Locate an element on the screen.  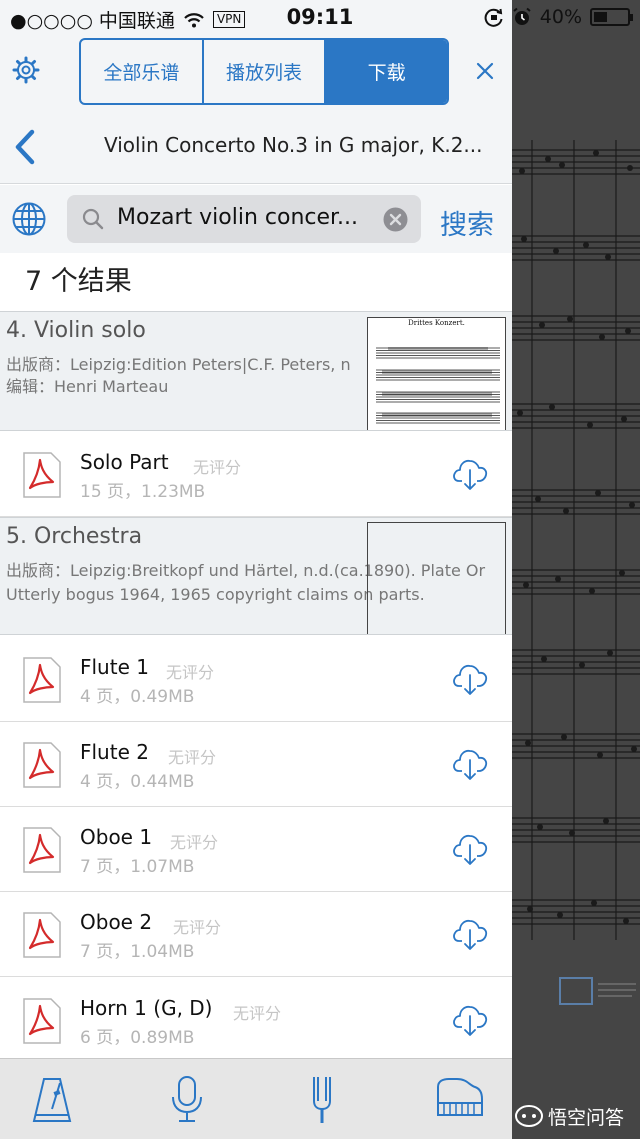
back-arrow-icon is located at coordinates (25, 147).